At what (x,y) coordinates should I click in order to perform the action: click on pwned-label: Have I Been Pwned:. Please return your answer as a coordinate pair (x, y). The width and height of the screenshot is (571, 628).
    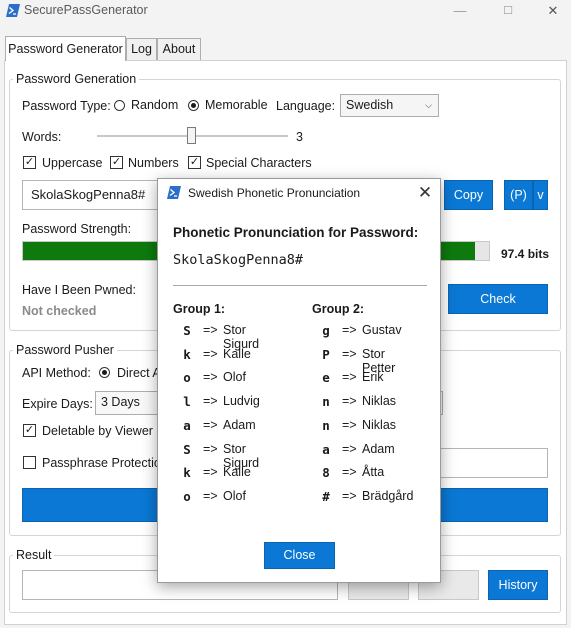
    Looking at the image, I should click on (79, 290).